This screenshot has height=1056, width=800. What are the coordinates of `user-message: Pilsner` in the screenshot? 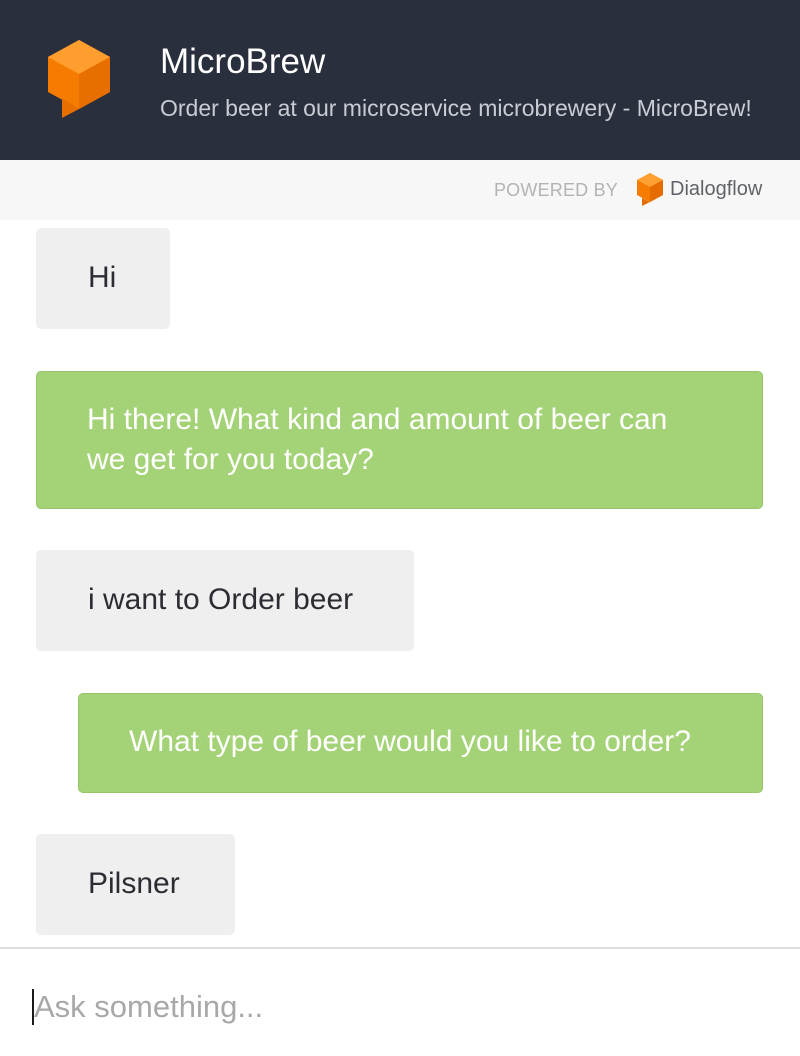 It's located at (135, 884).